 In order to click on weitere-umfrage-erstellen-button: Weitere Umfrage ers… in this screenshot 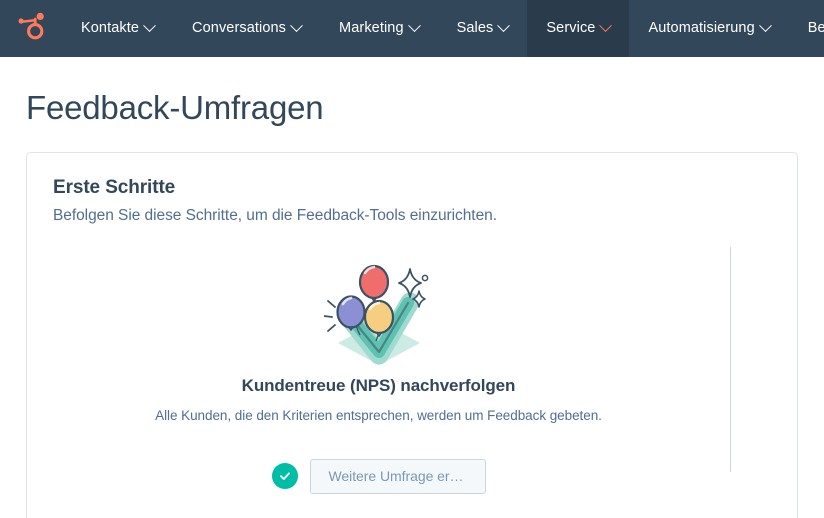, I will do `click(397, 476)`.